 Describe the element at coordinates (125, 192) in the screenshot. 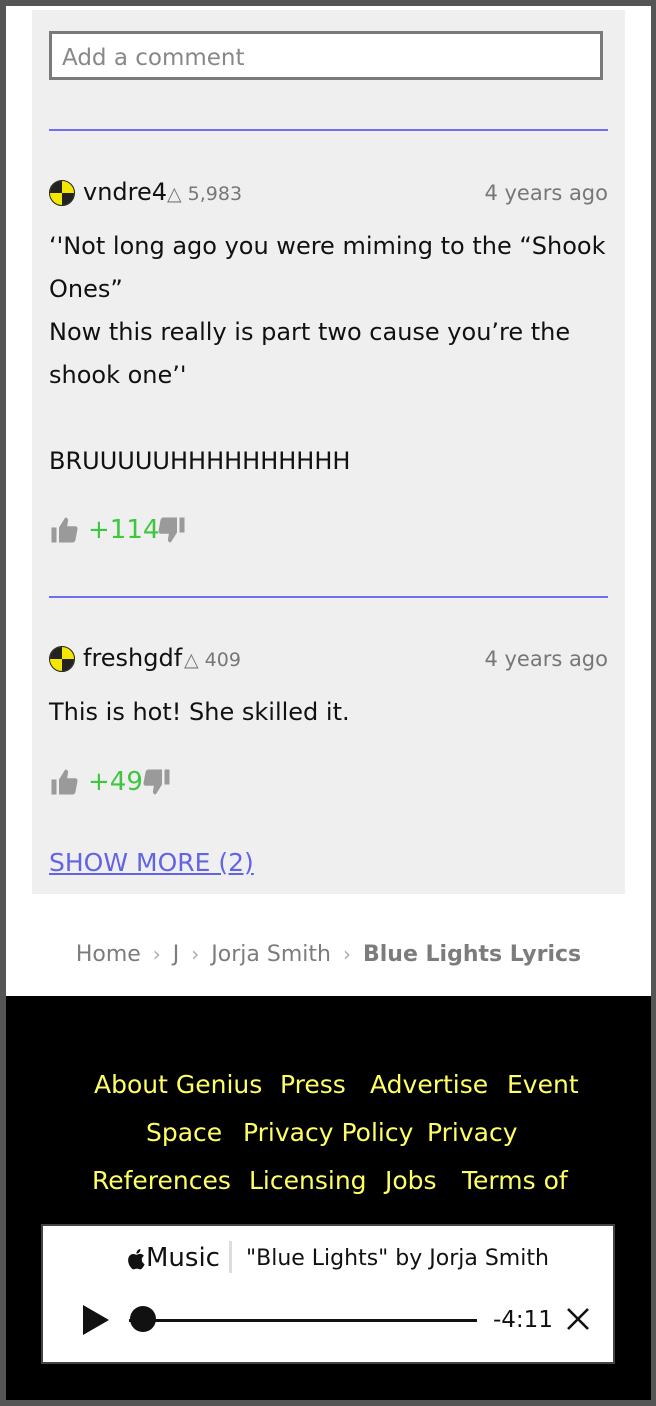

I see `comment-username: vndre4` at that location.